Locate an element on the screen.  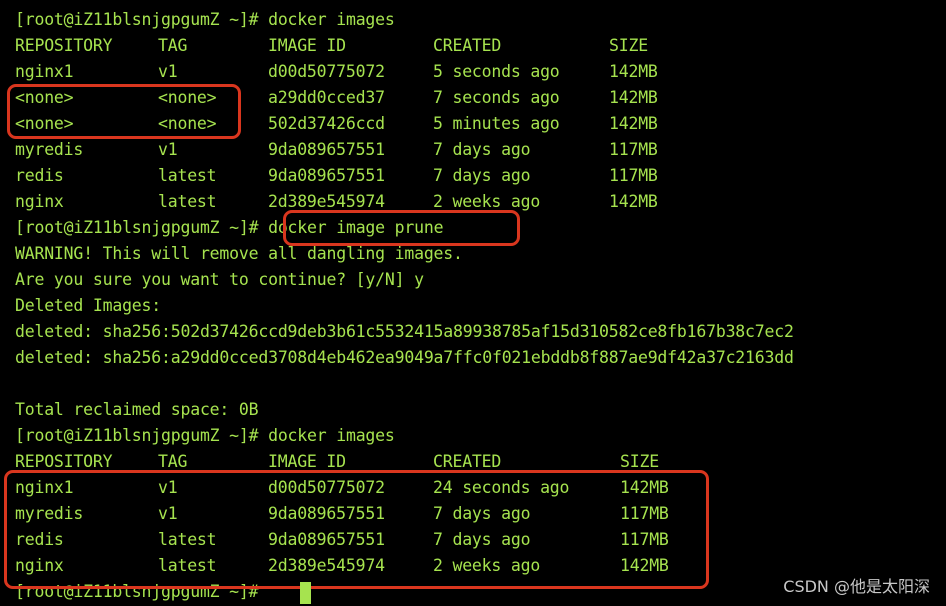
table-cell: 502d37426ccd is located at coordinates (326, 123).